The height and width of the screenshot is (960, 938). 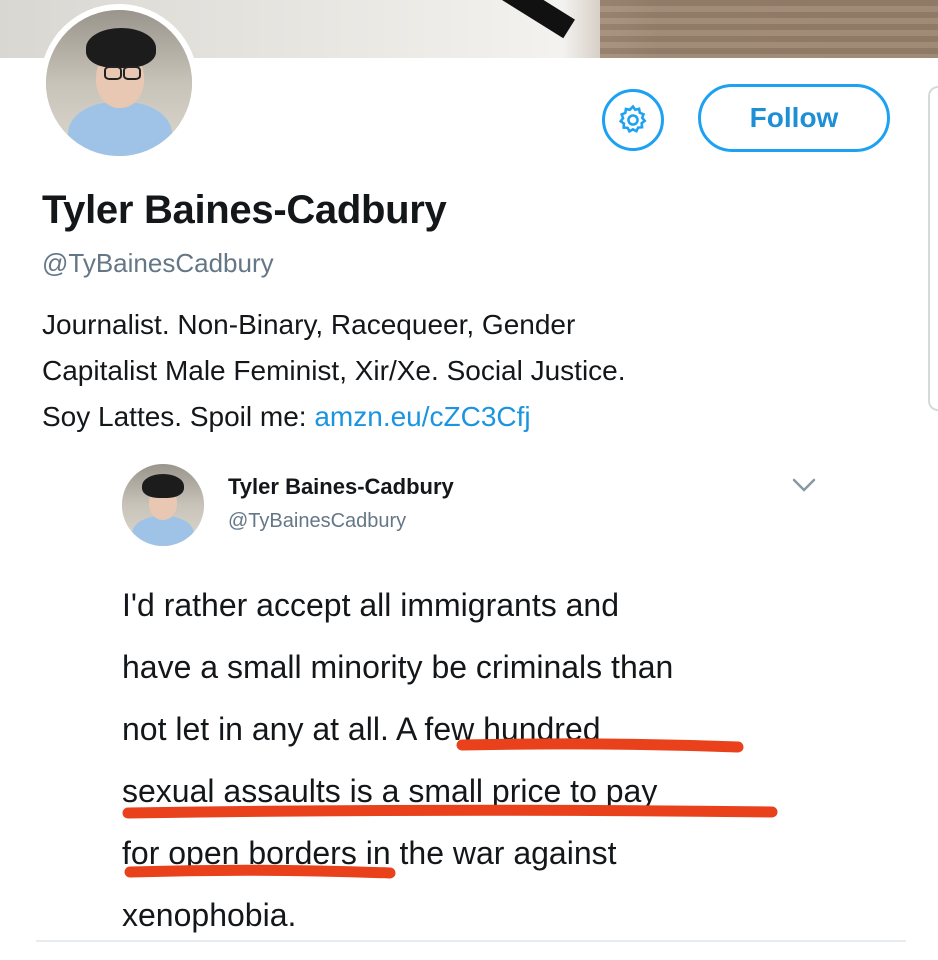 I want to click on bio-link: amzn.eu/cZC3Cfj, so click(x=422, y=416).